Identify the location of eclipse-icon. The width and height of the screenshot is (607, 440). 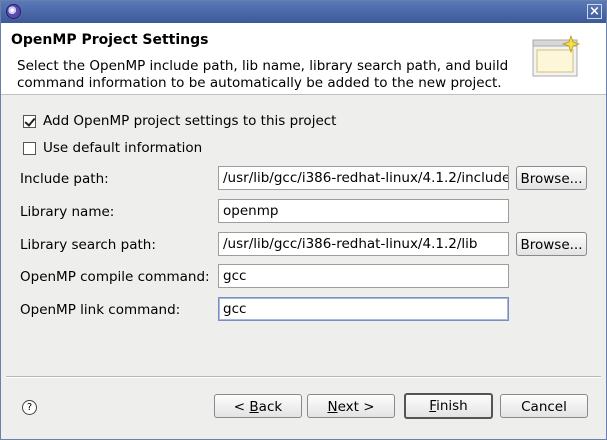
(13, 11).